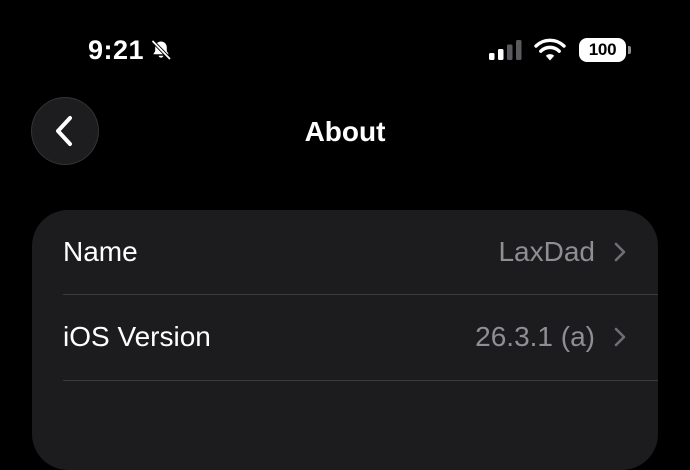  I want to click on status-left: 9:21, so click(130, 50).